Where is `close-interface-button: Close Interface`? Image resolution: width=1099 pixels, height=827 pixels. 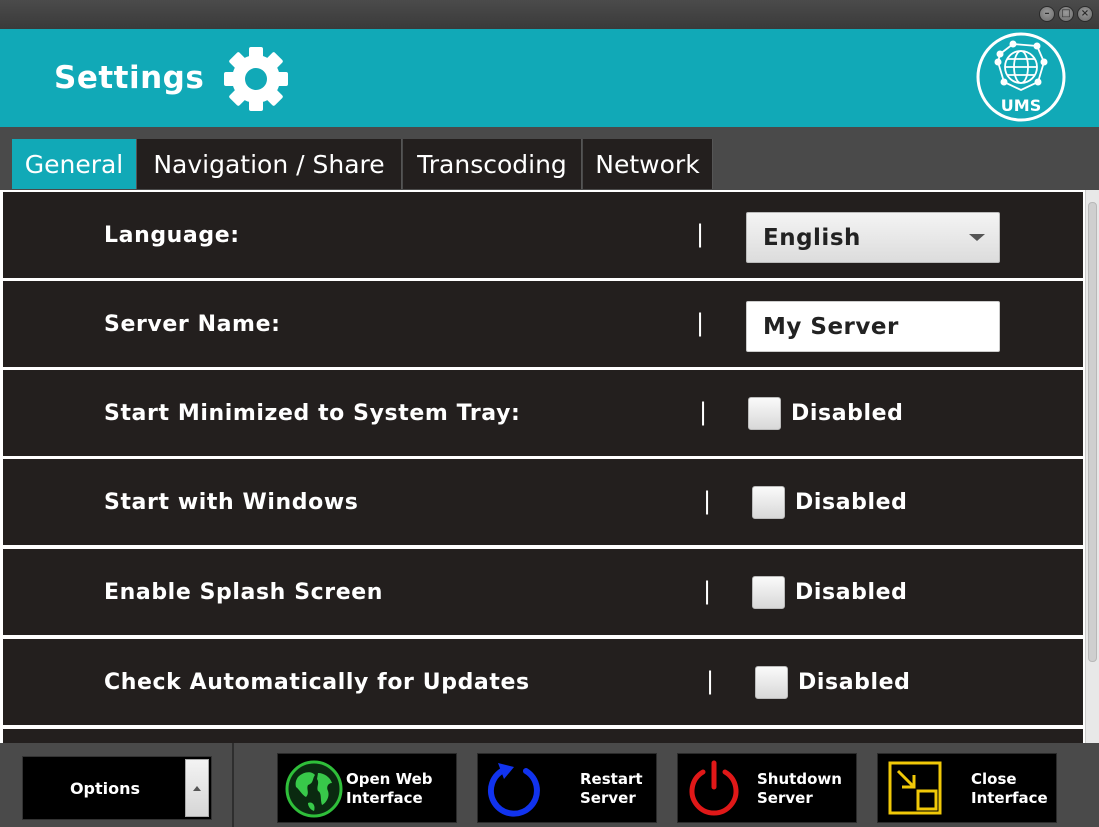 close-interface-button: Close Interface is located at coordinates (967, 788).